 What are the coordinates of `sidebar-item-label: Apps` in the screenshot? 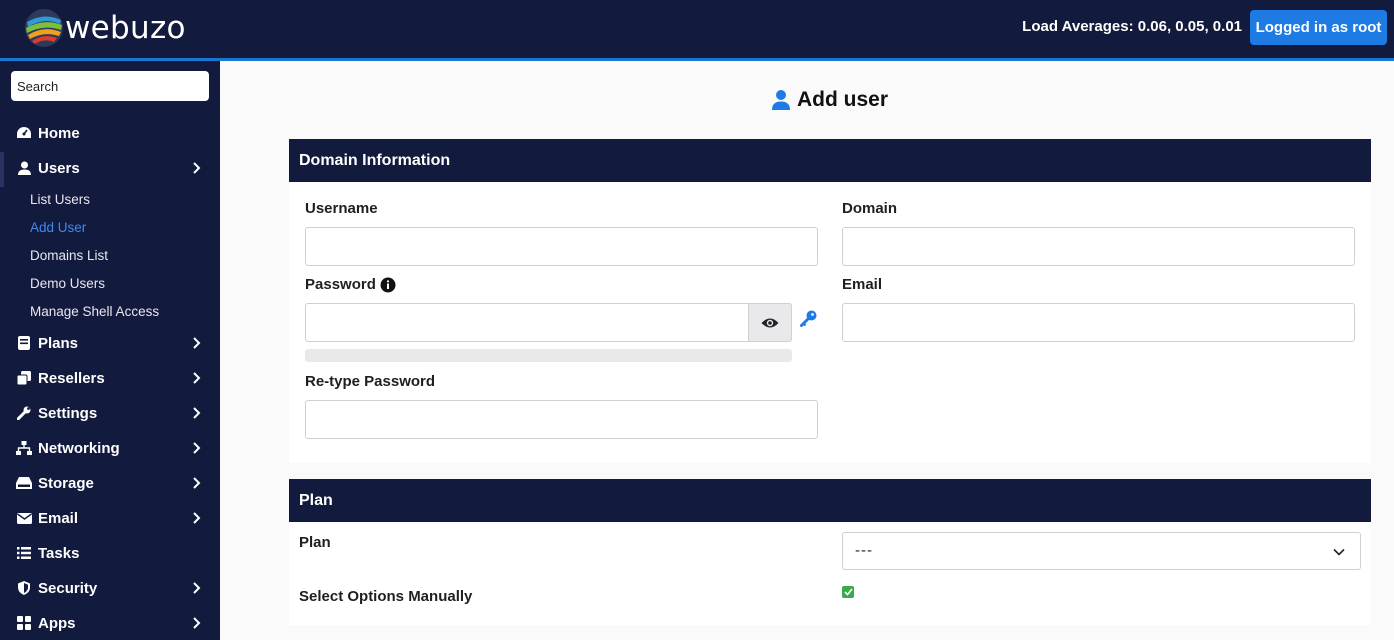 It's located at (57, 623).